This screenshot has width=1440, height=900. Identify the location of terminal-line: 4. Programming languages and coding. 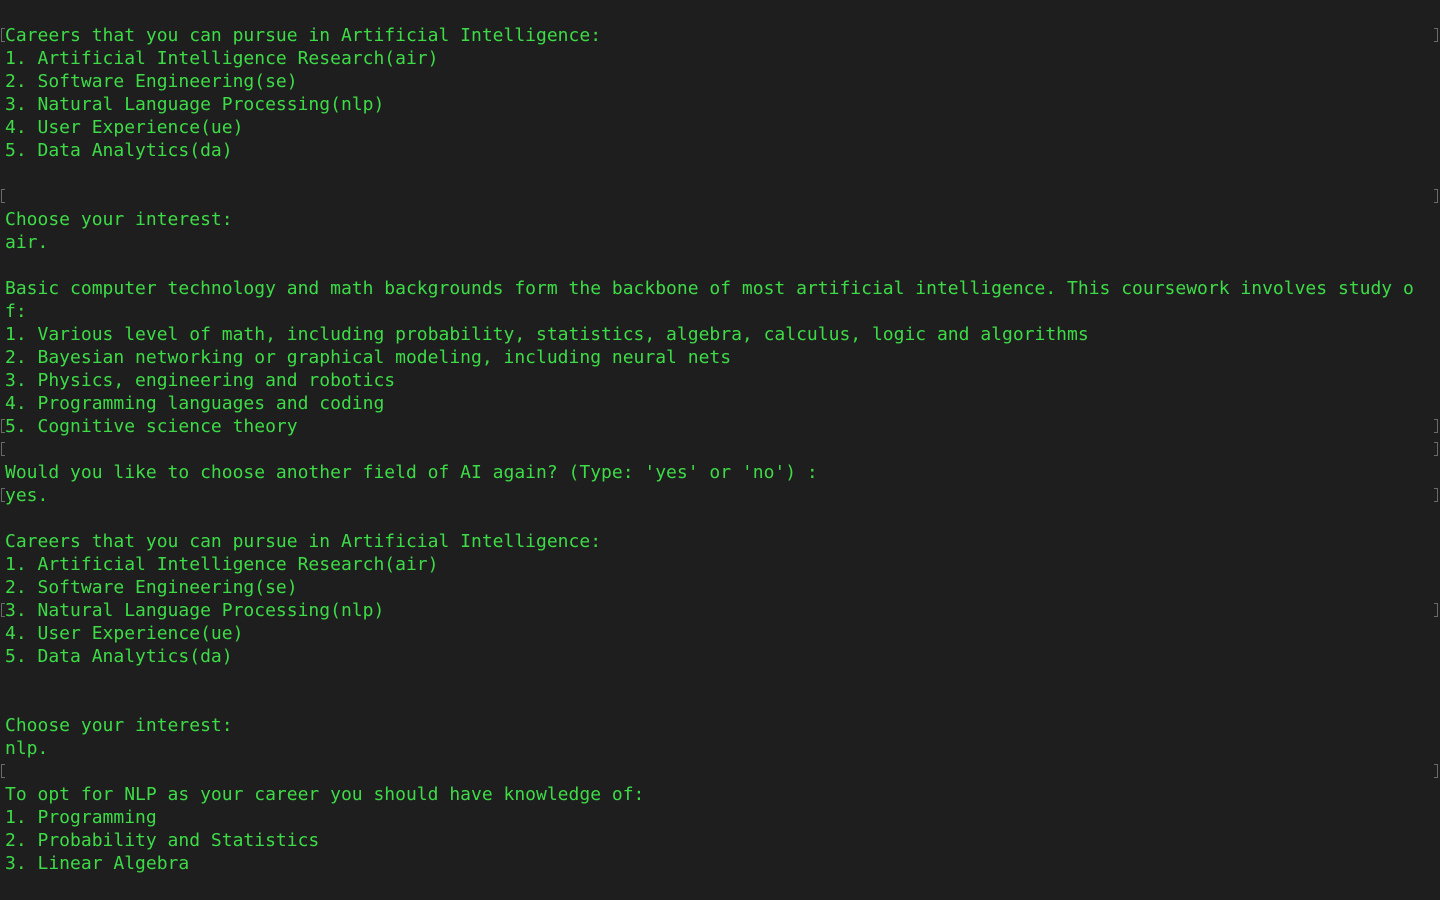
(195, 403).